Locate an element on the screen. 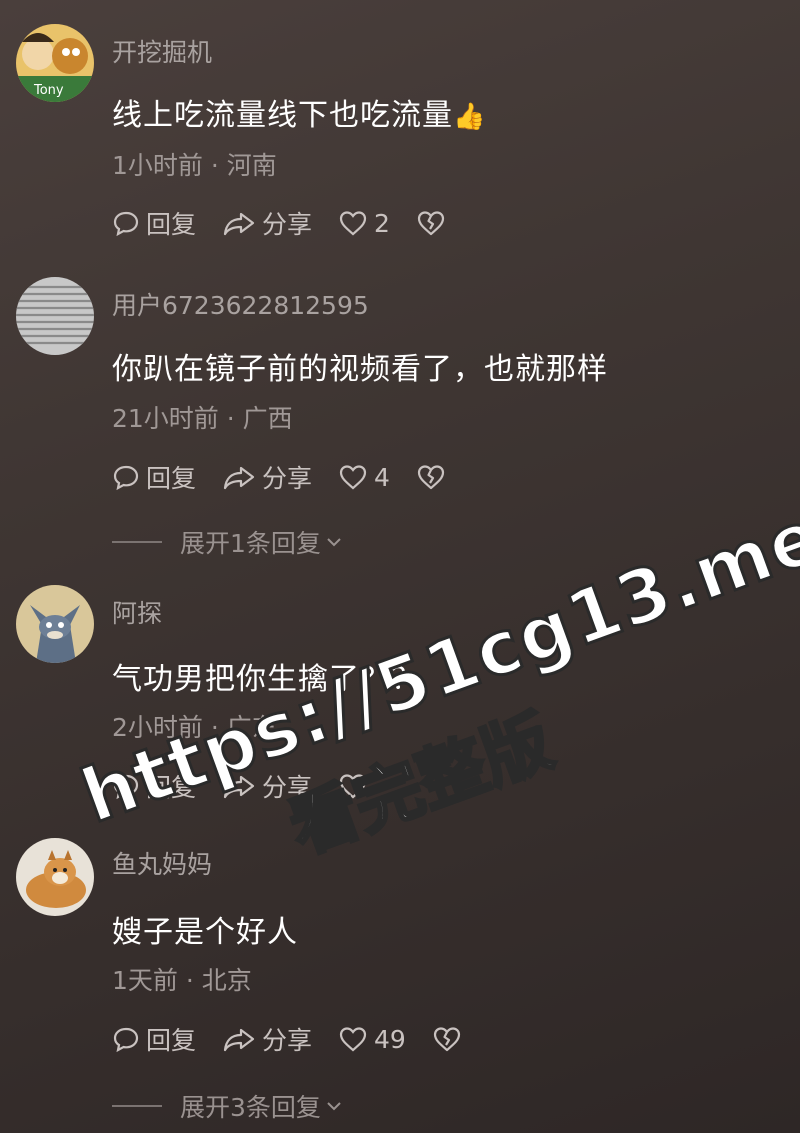  like-button: 49 is located at coordinates (372, 1039).